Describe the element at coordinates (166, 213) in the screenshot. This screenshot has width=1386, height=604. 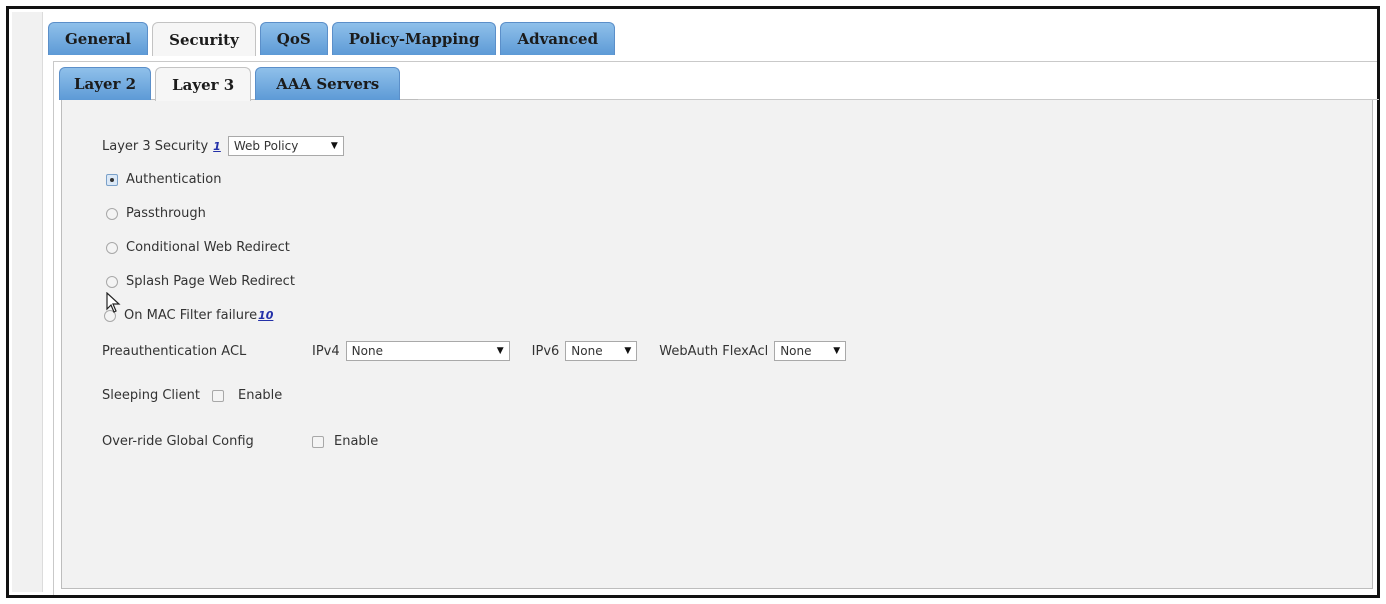
I see `passthrough-label: Passthrough` at that location.